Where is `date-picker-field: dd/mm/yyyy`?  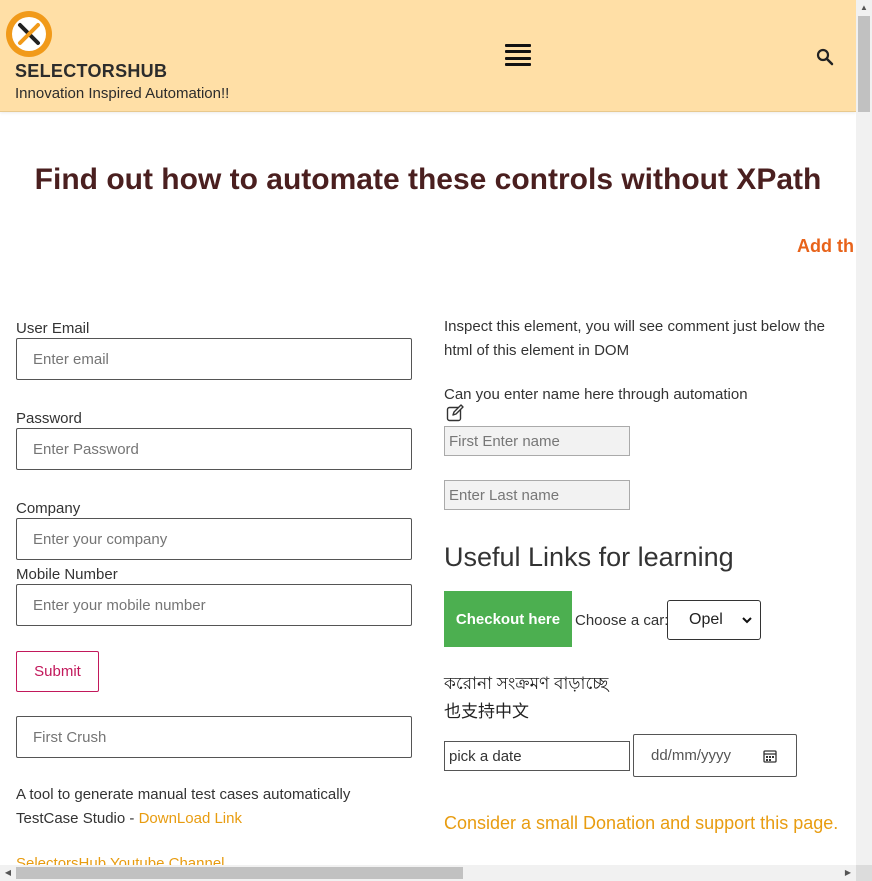
date-picker-field: dd/mm/yyyy is located at coordinates (715, 755).